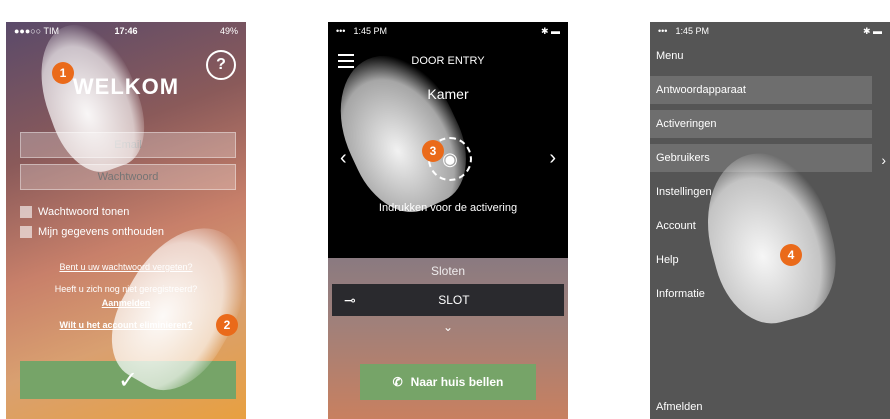 Image resolution: width=890 pixels, height=419 pixels. Describe the element at coordinates (448, 327) in the screenshot. I see `chevron-down-icon: ⌄` at that location.